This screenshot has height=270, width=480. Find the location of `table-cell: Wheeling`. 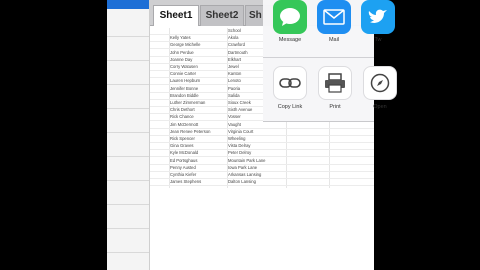

table-cell: Wheeling is located at coordinates (255, 139).